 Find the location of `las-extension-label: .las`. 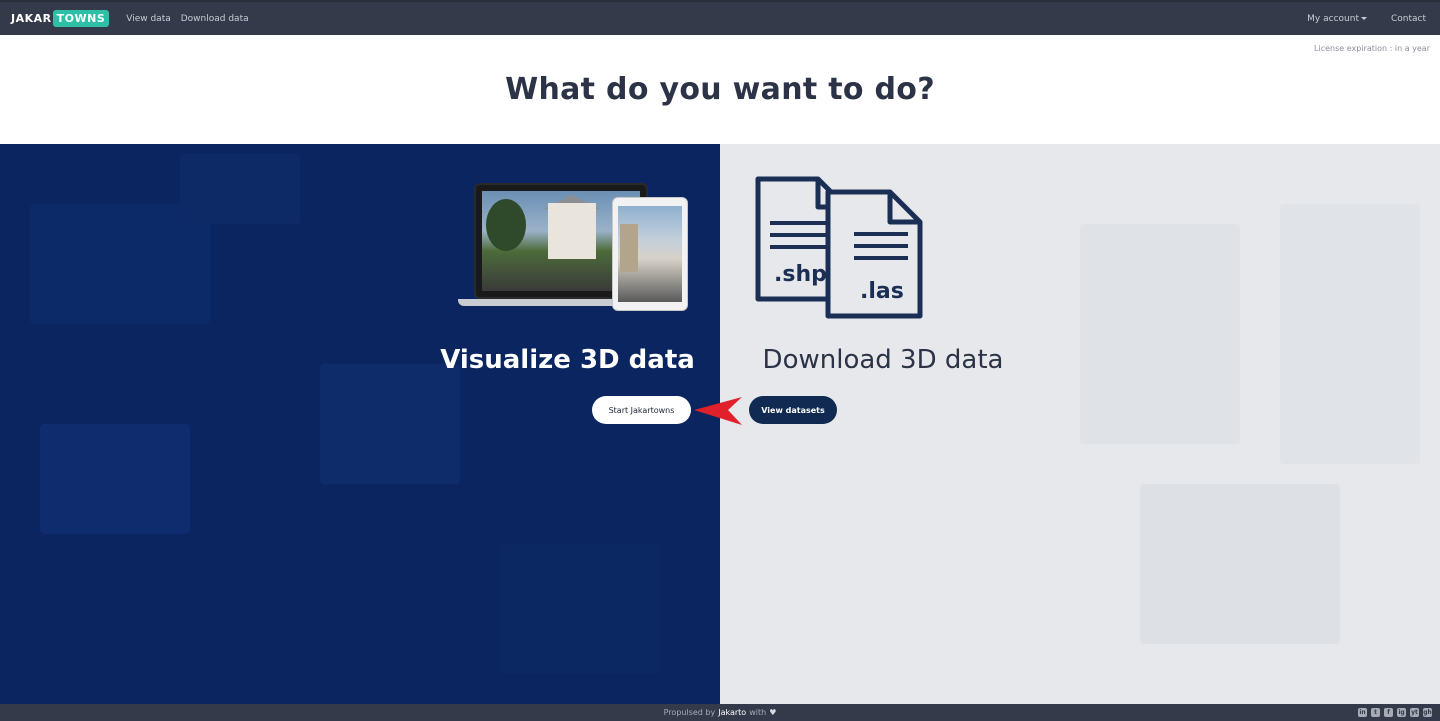

las-extension-label: .las is located at coordinates (882, 291).